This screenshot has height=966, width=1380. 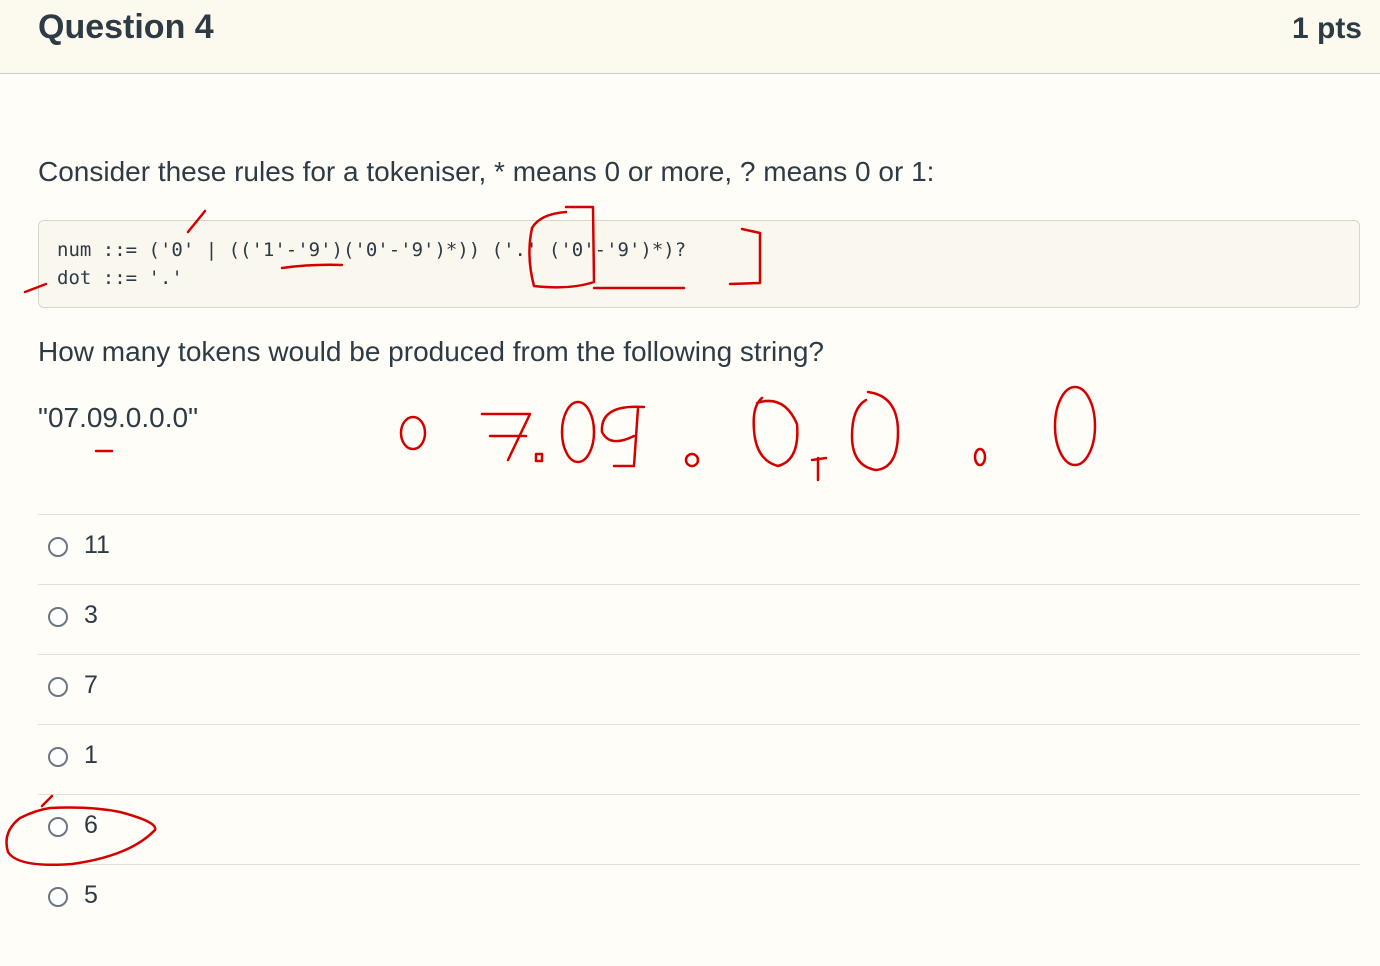 What do you see at coordinates (699, 689) in the screenshot?
I see `answer-option: 7` at bounding box center [699, 689].